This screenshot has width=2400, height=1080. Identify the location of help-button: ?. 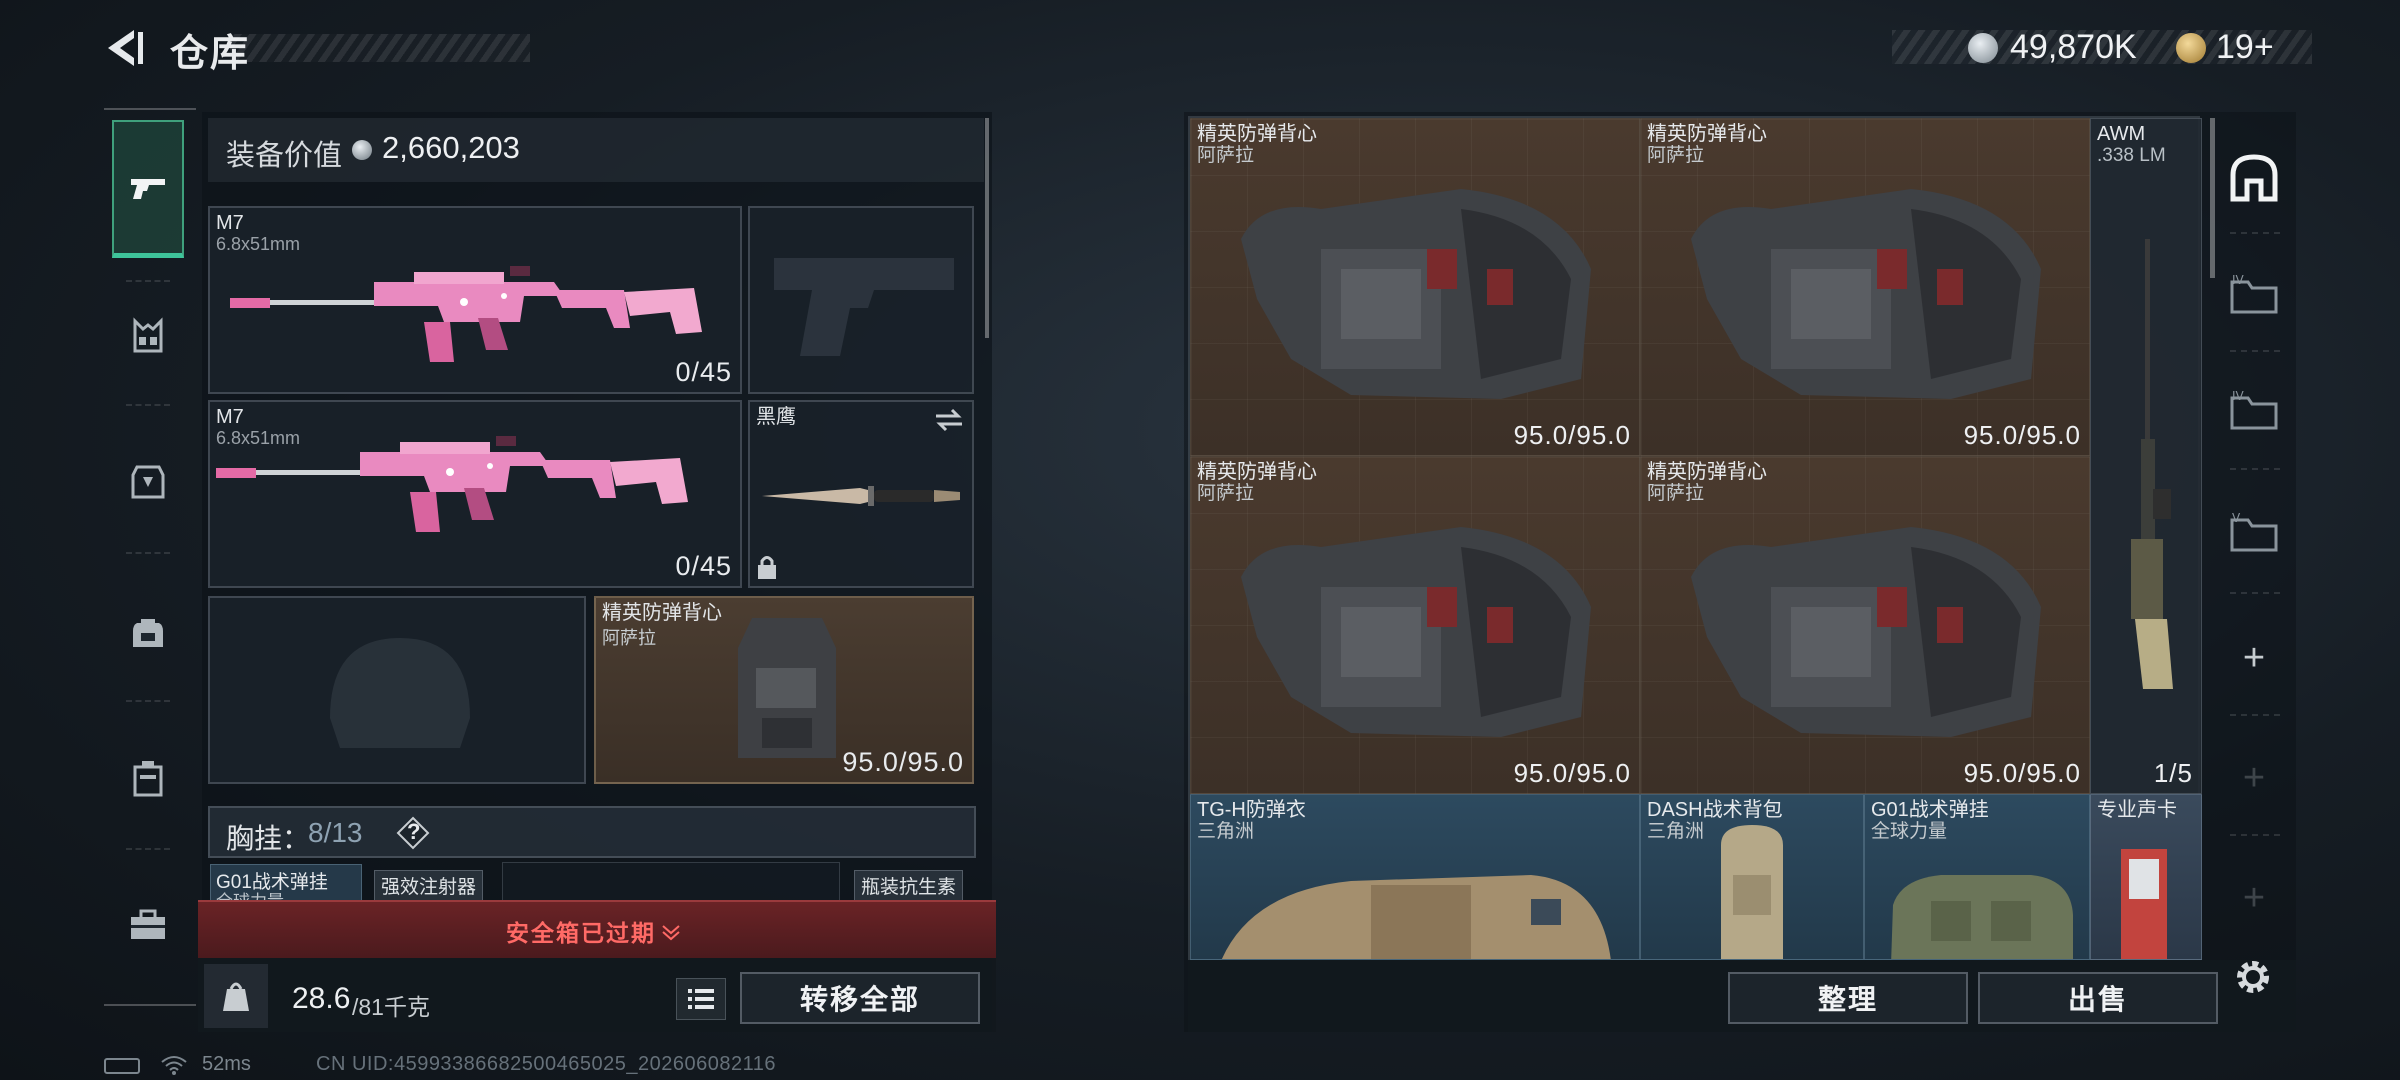
(413, 833).